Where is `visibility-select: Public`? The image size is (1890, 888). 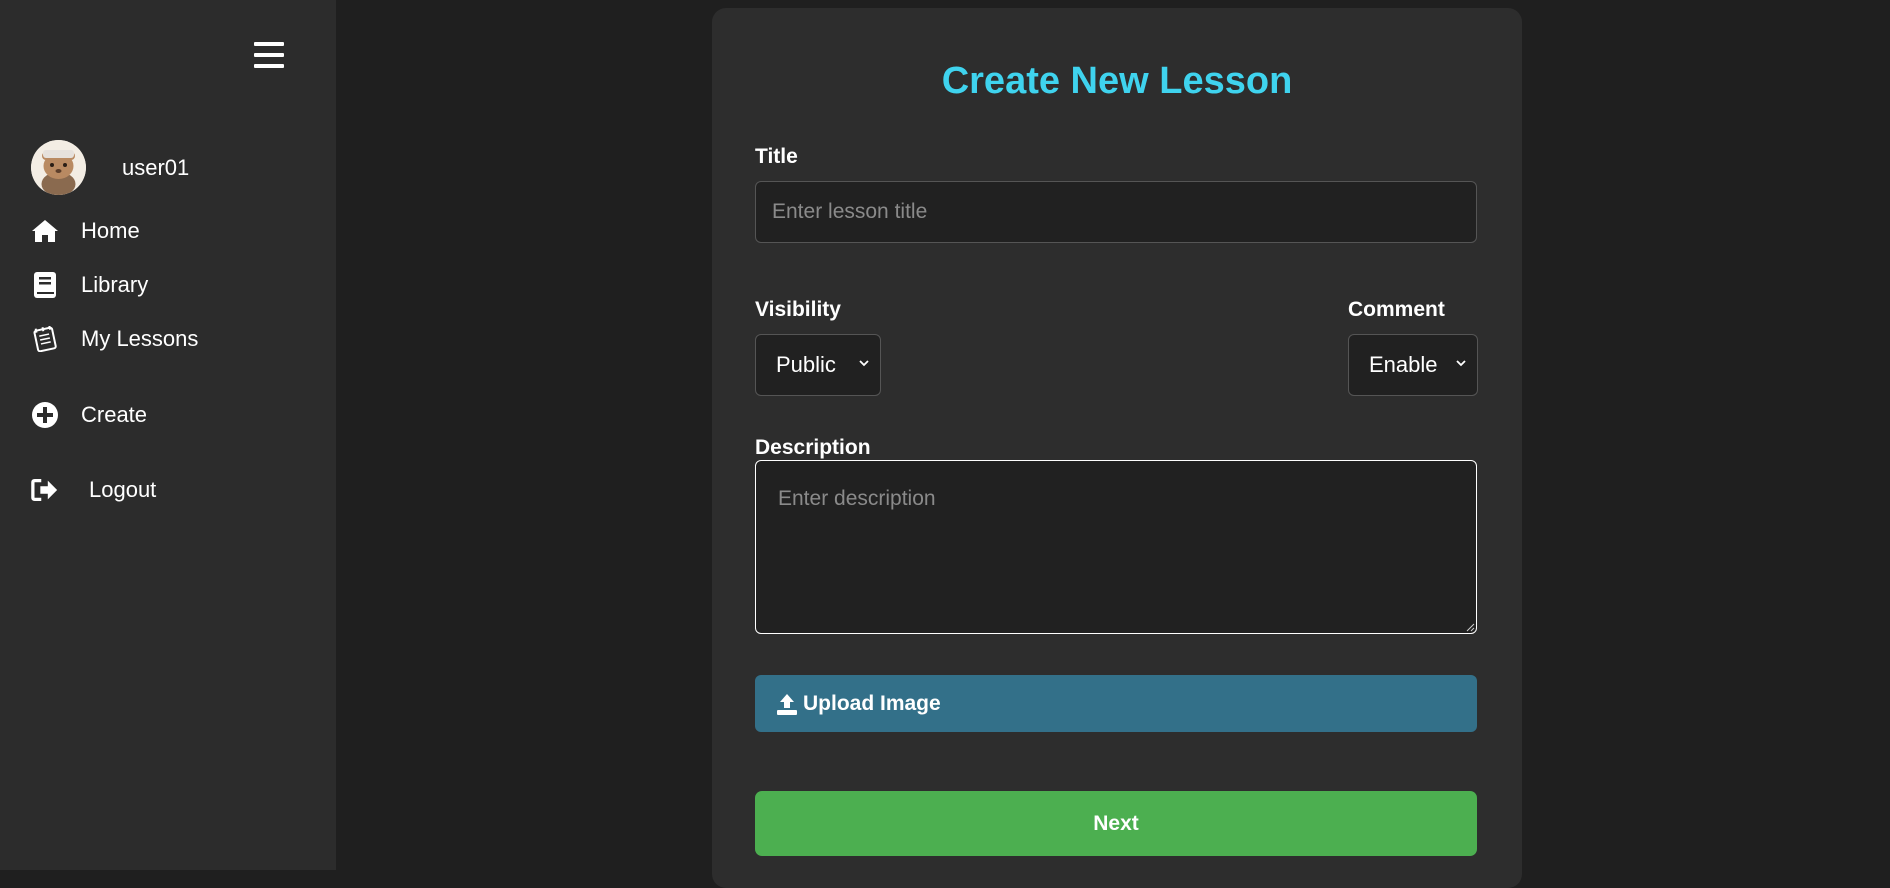 visibility-select: Public is located at coordinates (818, 365).